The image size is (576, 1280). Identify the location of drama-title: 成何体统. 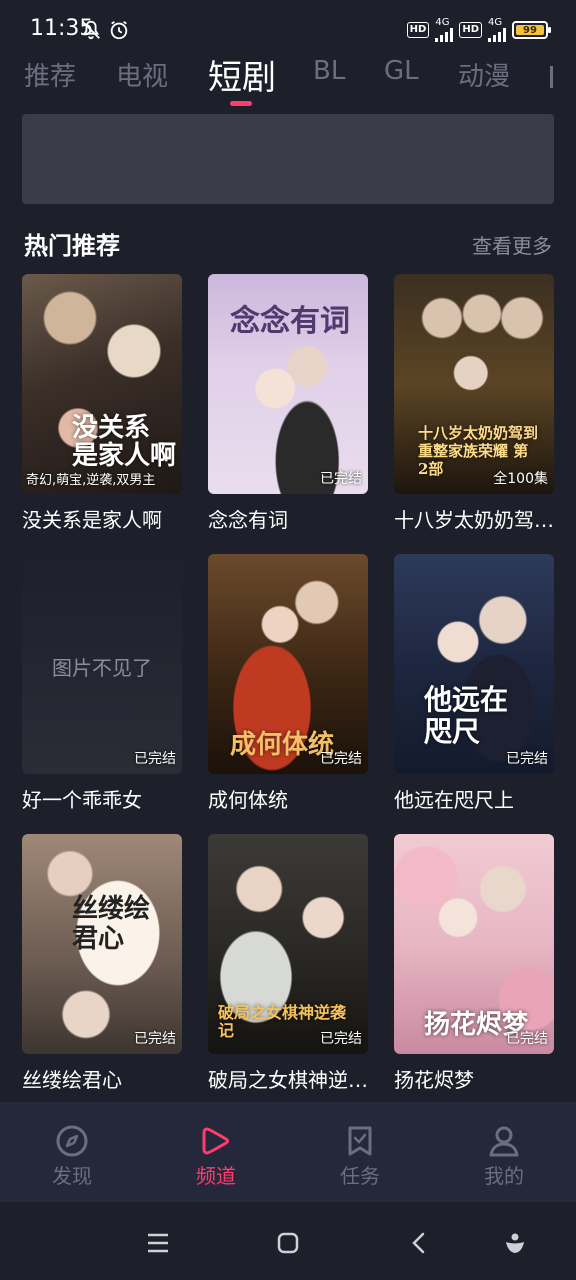
(248, 800).